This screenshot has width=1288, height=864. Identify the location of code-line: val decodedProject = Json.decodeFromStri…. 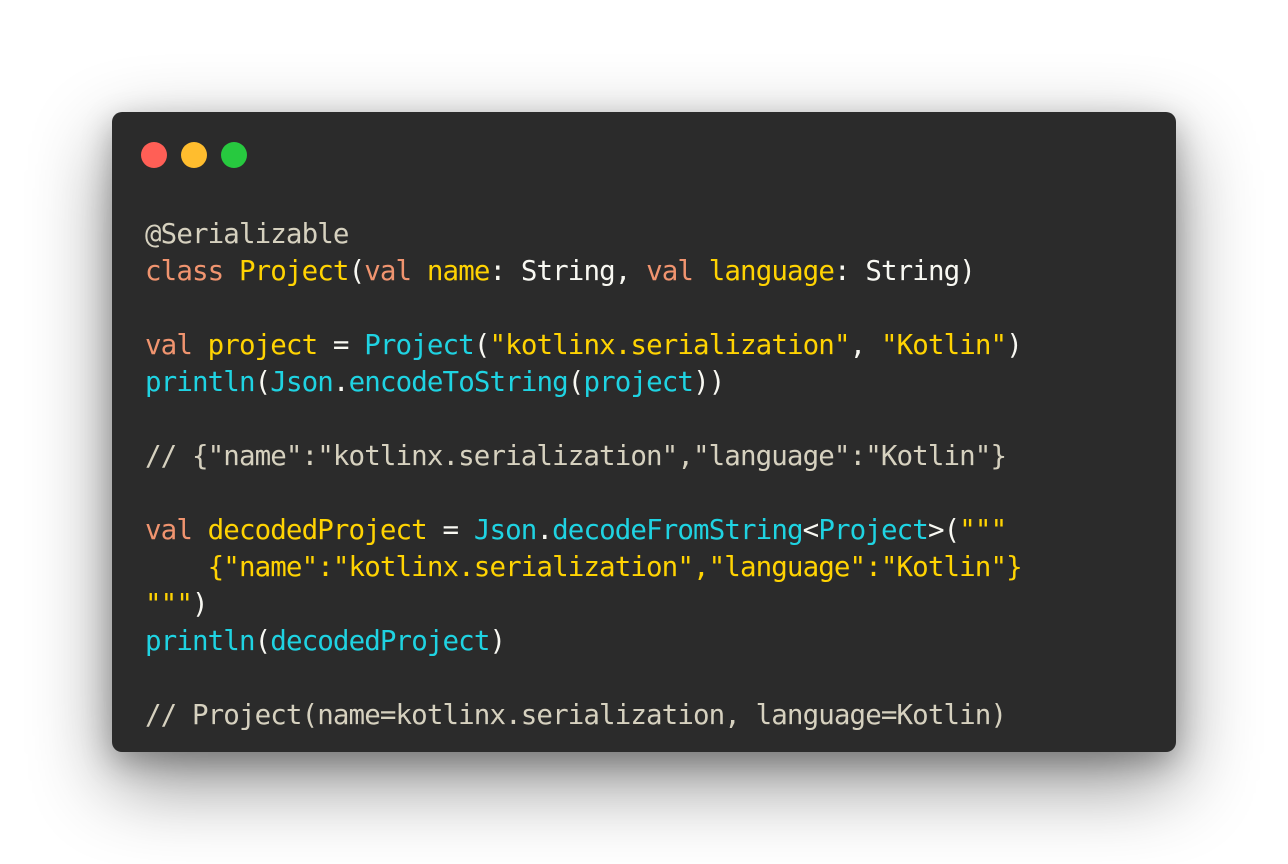
(583, 530).